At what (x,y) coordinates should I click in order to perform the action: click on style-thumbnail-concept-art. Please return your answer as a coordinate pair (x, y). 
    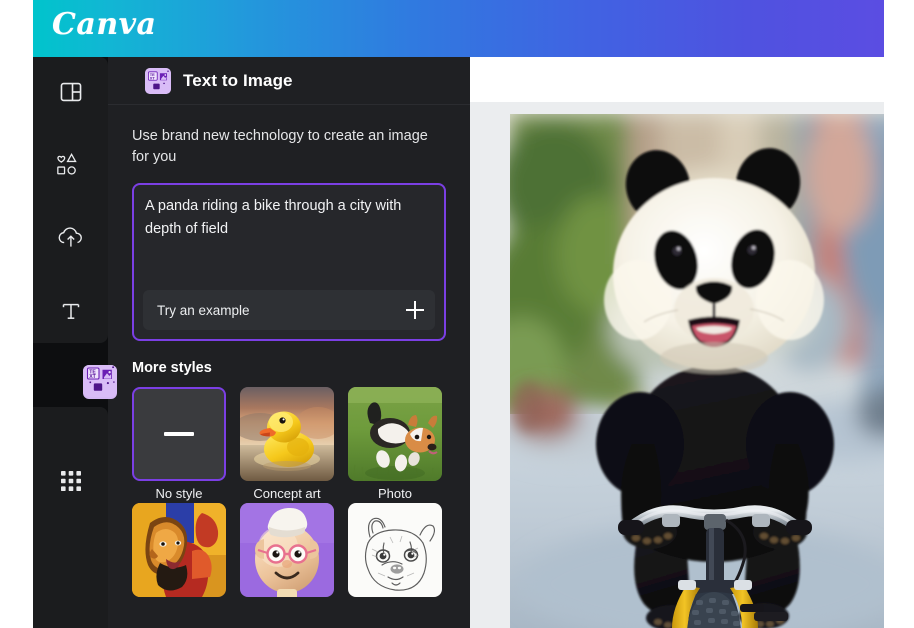
    Looking at the image, I should click on (287, 434).